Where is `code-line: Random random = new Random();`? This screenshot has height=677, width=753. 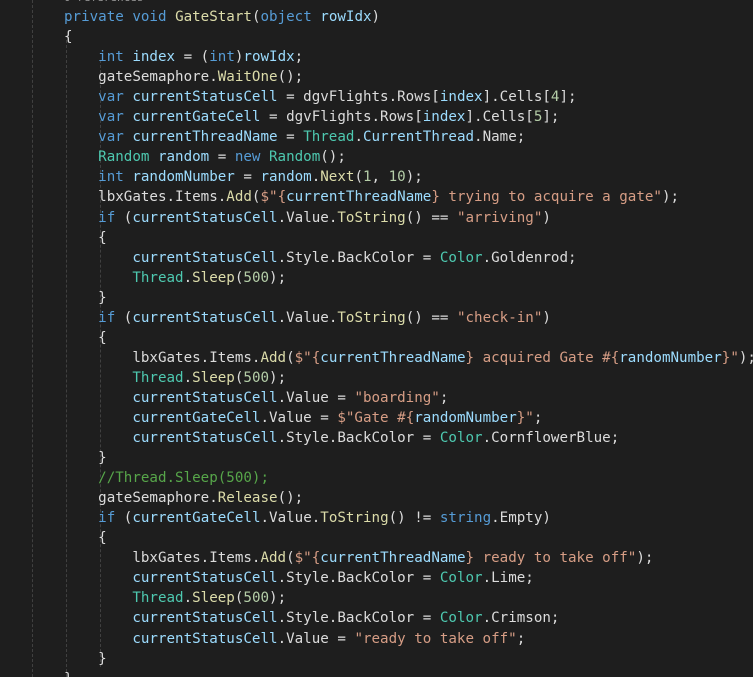
code-line: Random random = new Random(); is located at coordinates (408, 157).